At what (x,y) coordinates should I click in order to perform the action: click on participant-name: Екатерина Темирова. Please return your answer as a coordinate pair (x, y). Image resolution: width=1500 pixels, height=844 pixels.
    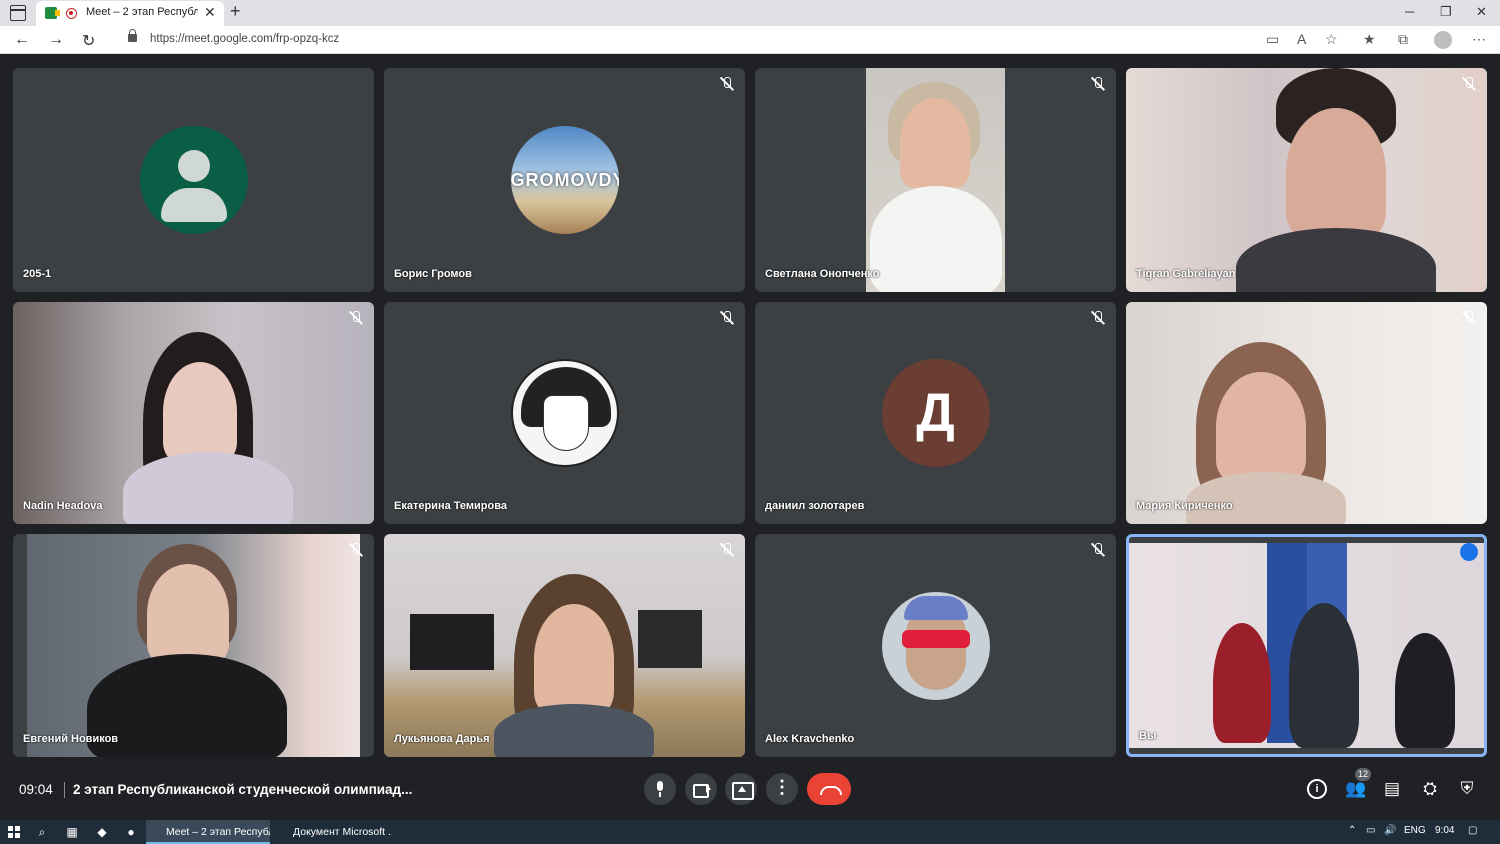
    Looking at the image, I should click on (450, 506).